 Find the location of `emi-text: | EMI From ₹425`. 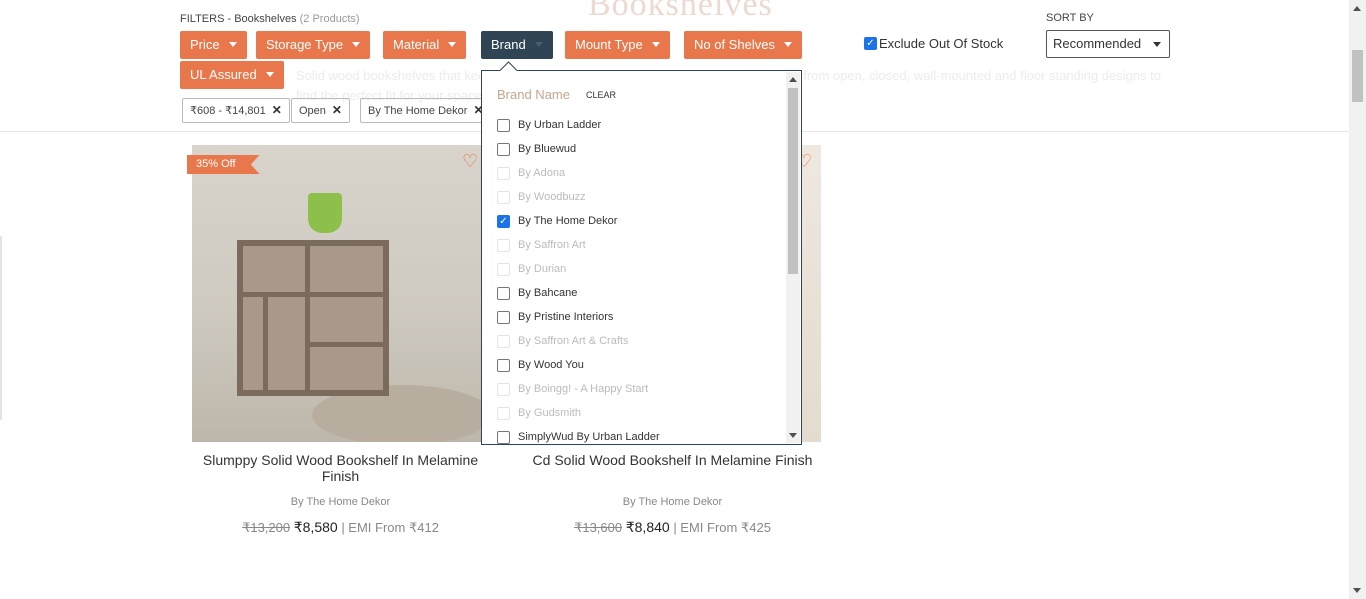

emi-text: | EMI From ₹425 is located at coordinates (722, 527).